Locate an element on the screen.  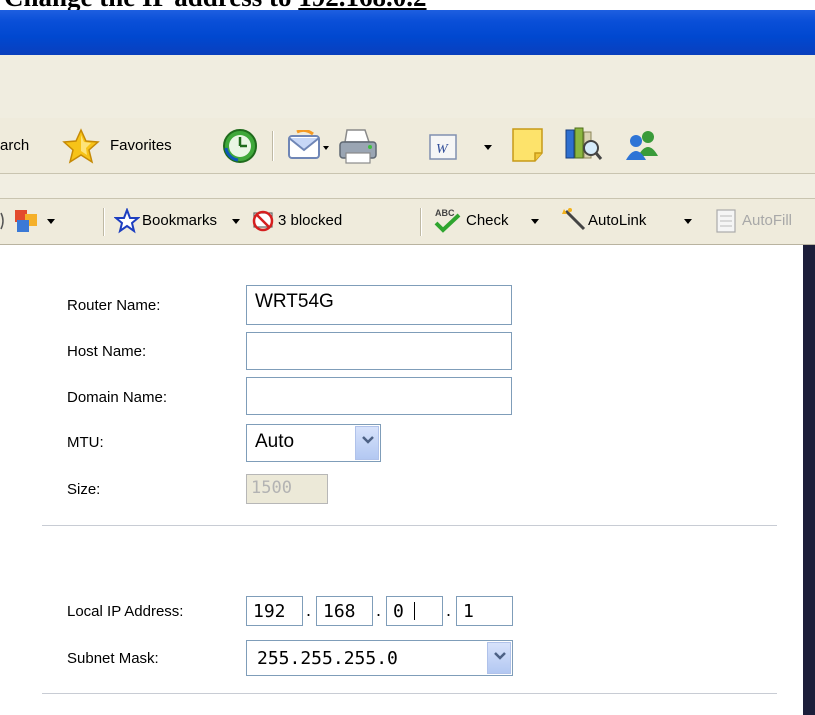
subnet-mask-label: Subnet Mask: is located at coordinates (113, 658).